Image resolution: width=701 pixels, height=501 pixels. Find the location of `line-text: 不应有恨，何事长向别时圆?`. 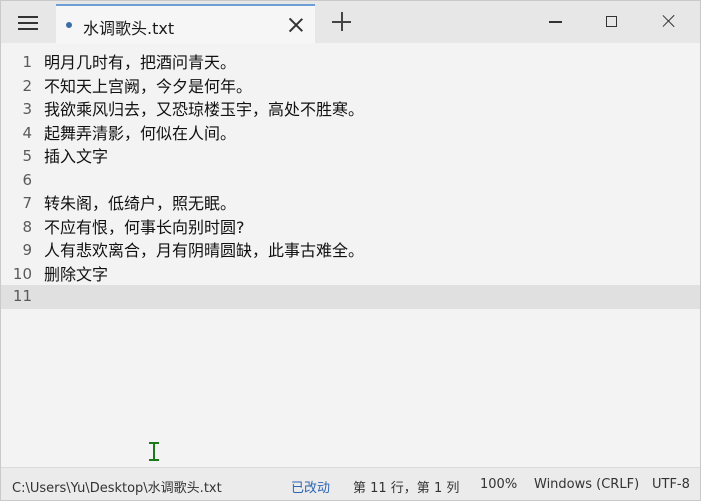

line-text: 不应有恨，何事长向别时圆? is located at coordinates (144, 227).